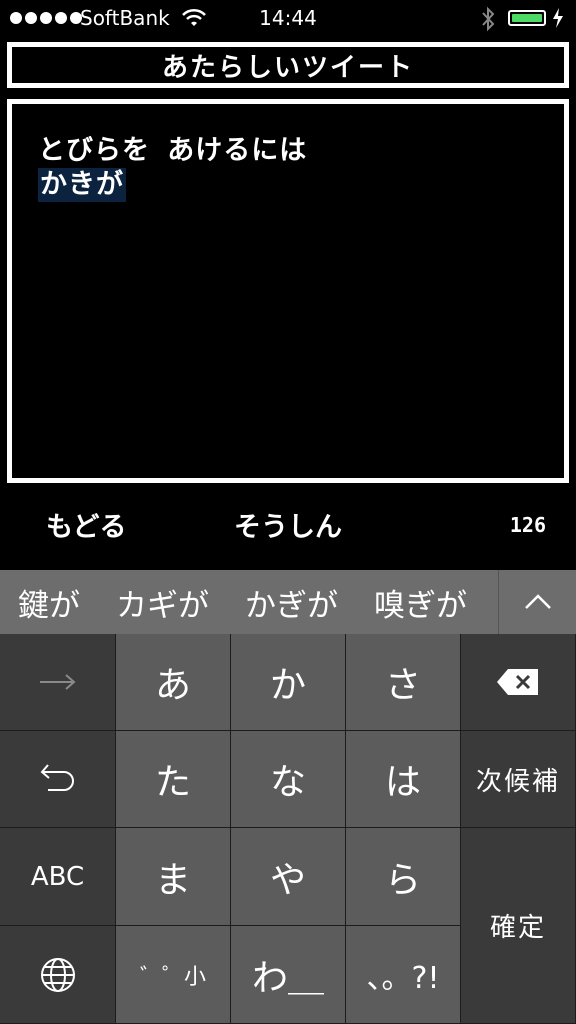 The width and height of the screenshot is (576, 1024). I want to click on key-label: ら, so click(402, 880).